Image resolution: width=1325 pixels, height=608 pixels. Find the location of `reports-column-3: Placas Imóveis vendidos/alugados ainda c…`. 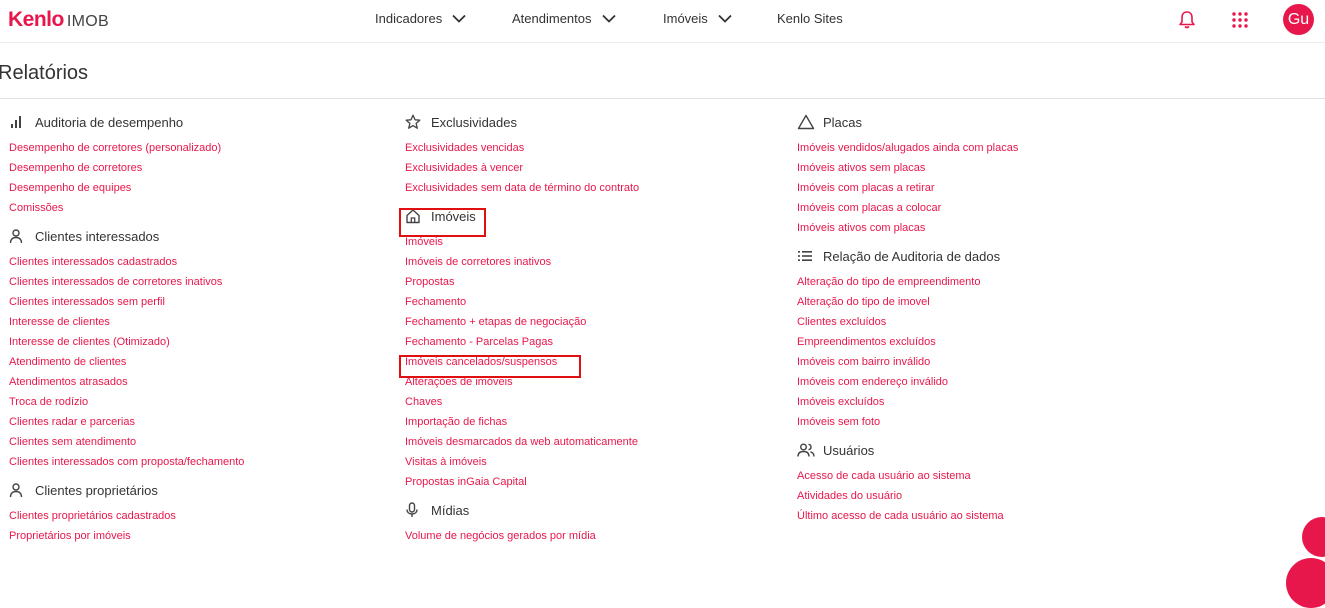

reports-column-3: Placas Imóveis vendidos/alugados ainda c… is located at coordinates (907, 319).